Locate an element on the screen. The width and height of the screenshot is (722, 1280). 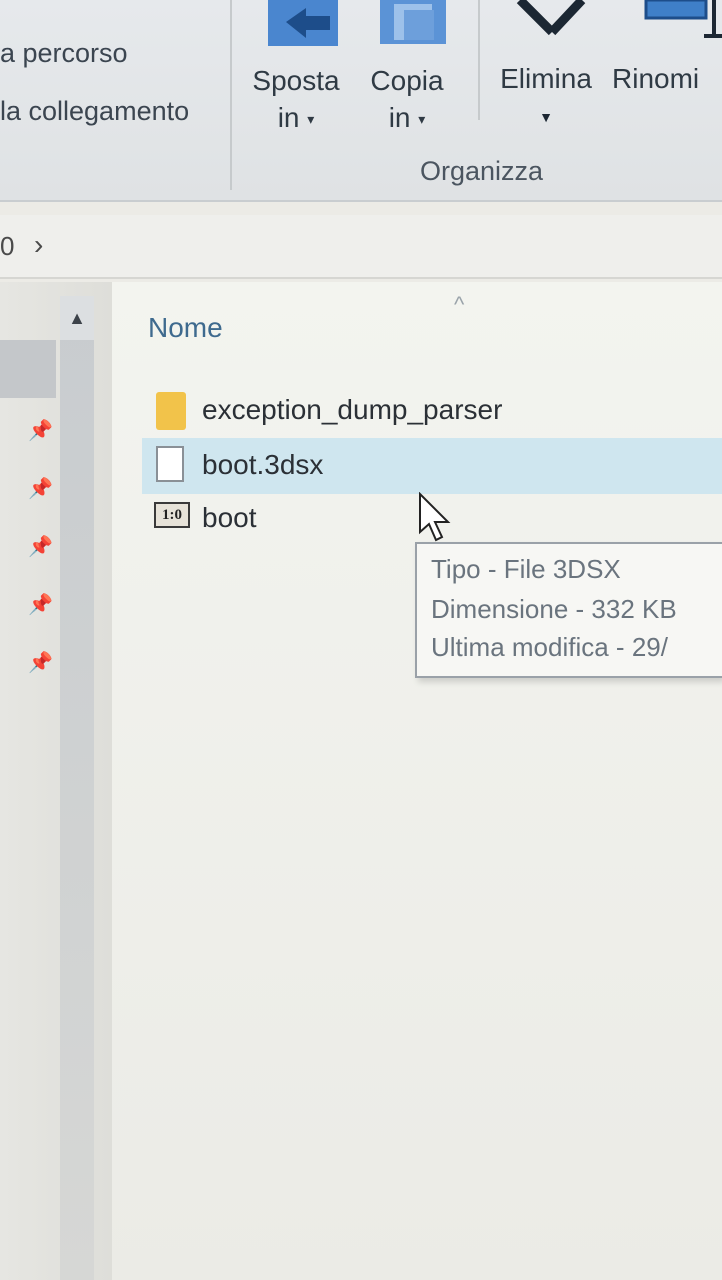
nav-scrollbar is located at coordinates (77, 788).